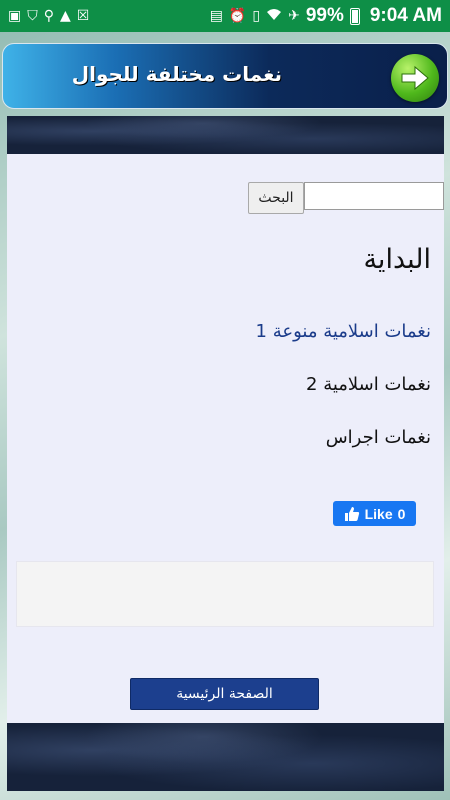 This screenshot has width=450, height=800. Describe the element at coordinates (176, 74) in the screenshot. I see `app-title: نغمات مختلفة للجوال` at that location.